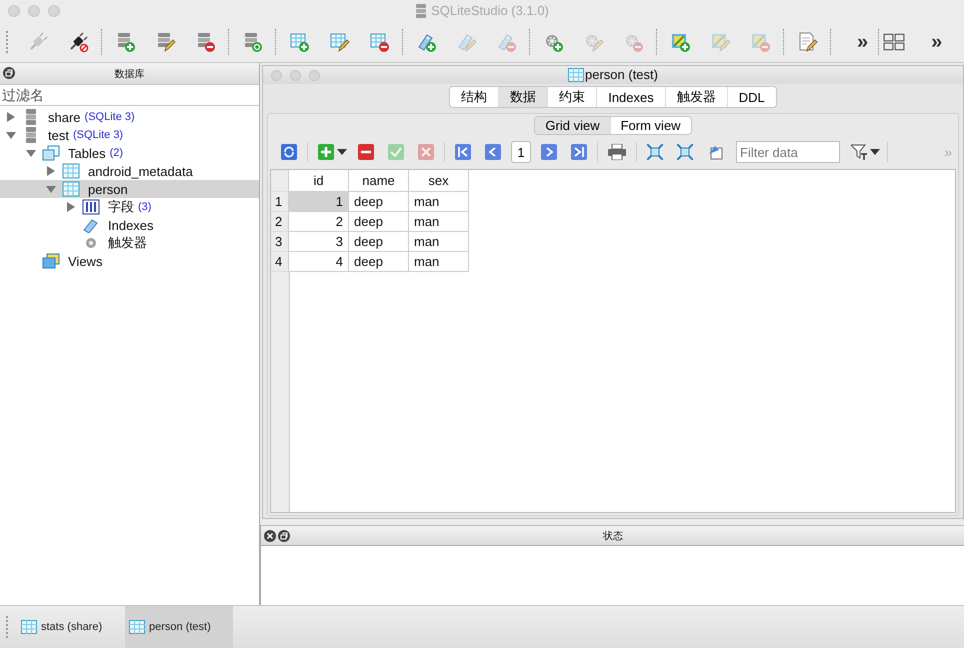 This screenshot has width=964, height=648. Describe the element at coordinates (655, 152) in the screenshot. I see `expand-columns-icon` at that location.